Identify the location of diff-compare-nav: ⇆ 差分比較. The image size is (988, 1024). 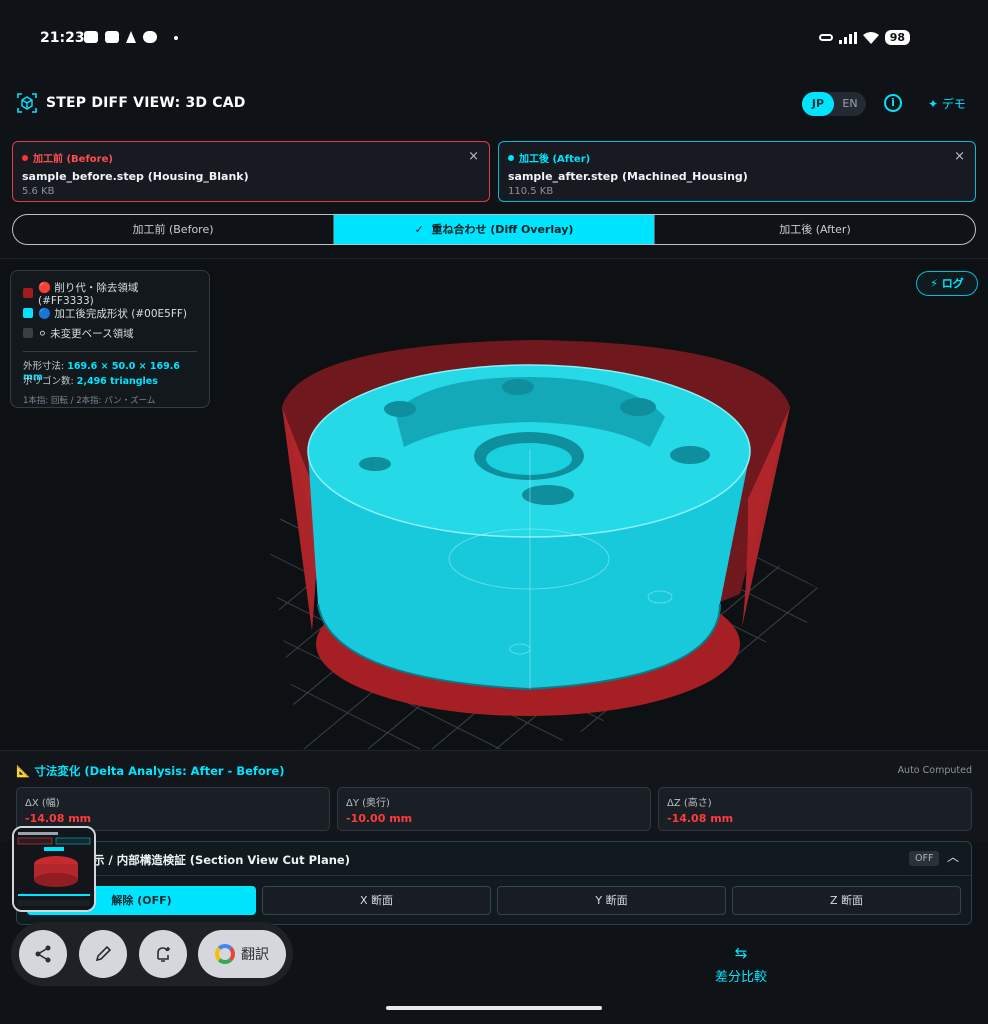
(741, 964).